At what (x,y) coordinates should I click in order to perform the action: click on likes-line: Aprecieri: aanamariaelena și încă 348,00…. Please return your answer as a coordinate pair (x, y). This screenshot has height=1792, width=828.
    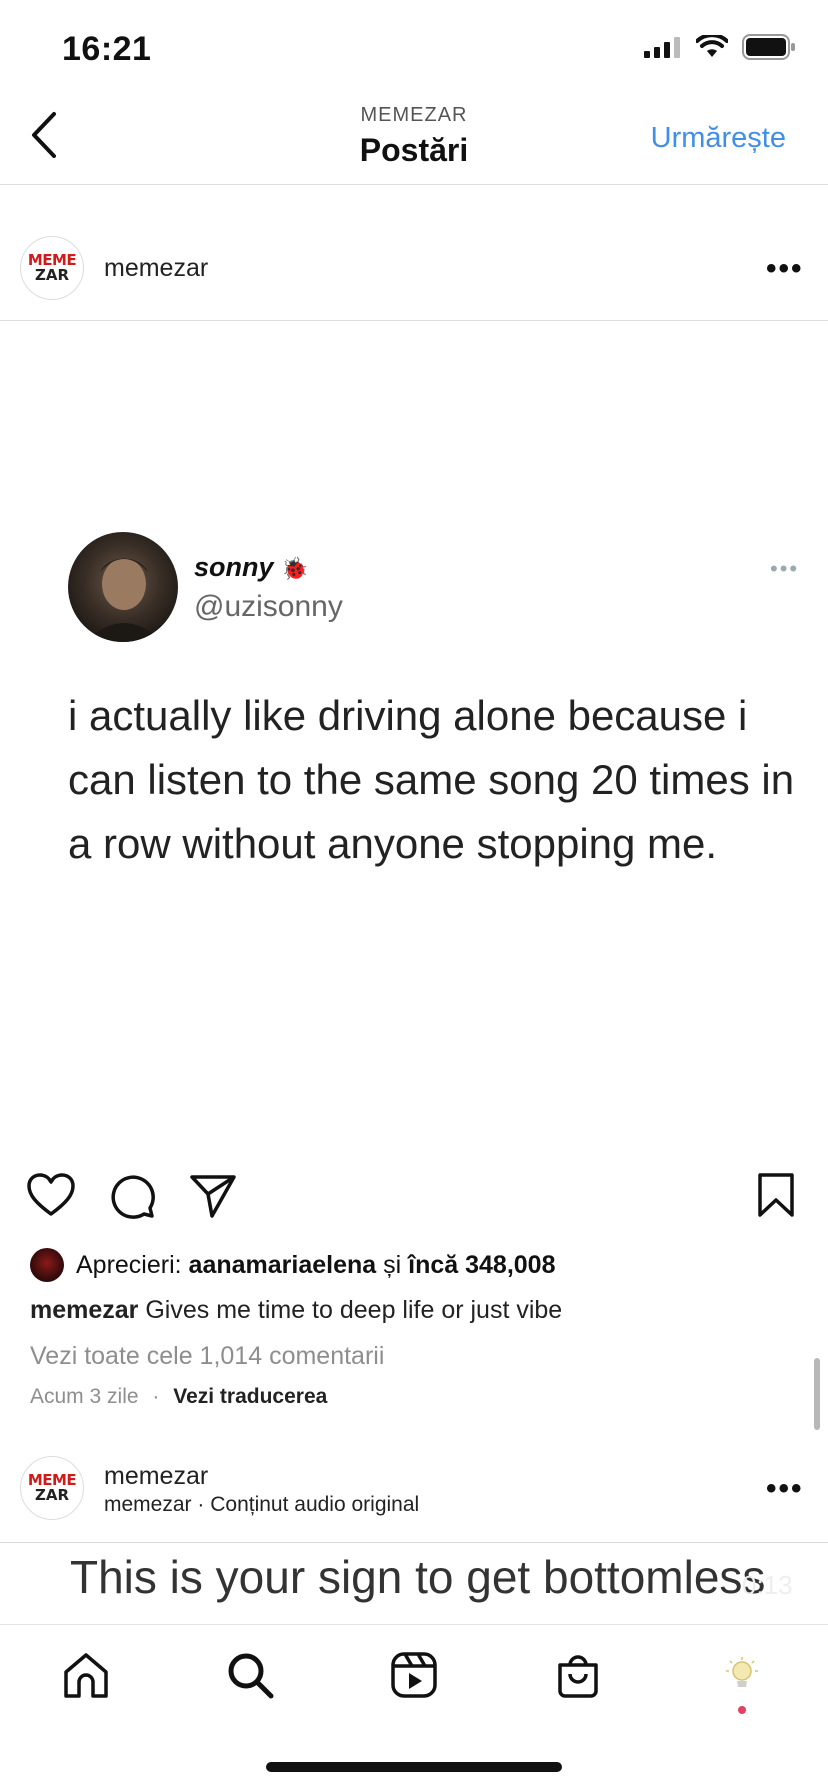
    Looking at the image, I should click on (292, 1265).